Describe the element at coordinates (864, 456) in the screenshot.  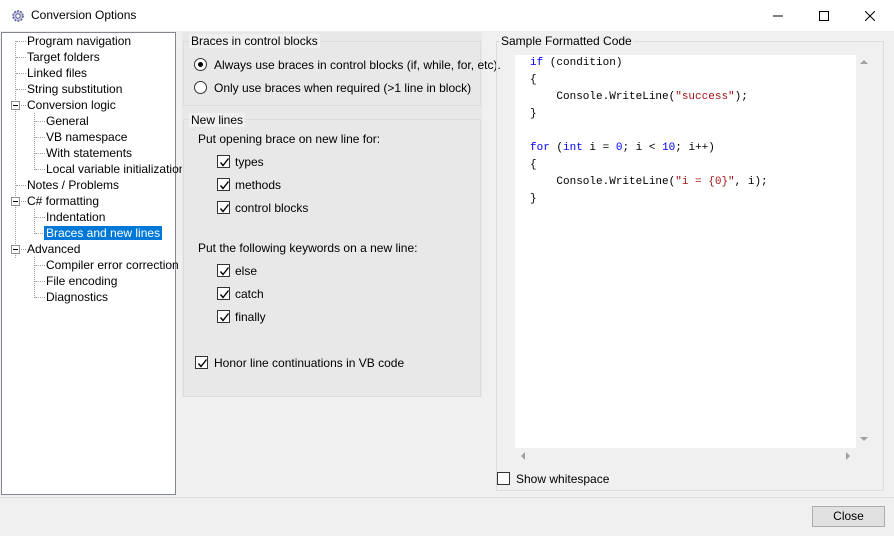
I see `scrollbar-corner` at that location.